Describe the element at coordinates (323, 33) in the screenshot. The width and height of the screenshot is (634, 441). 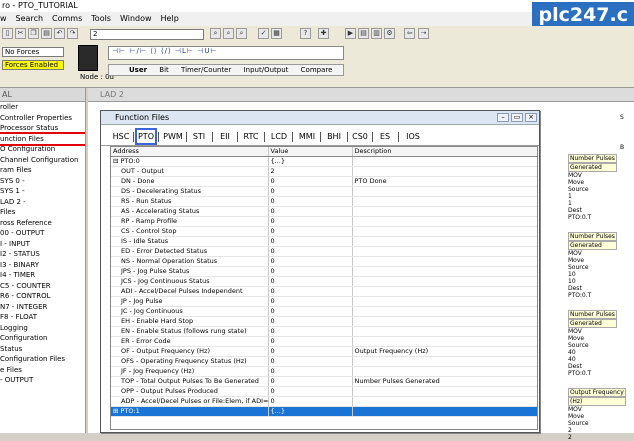
I see `add-icon: ✚` at that location.